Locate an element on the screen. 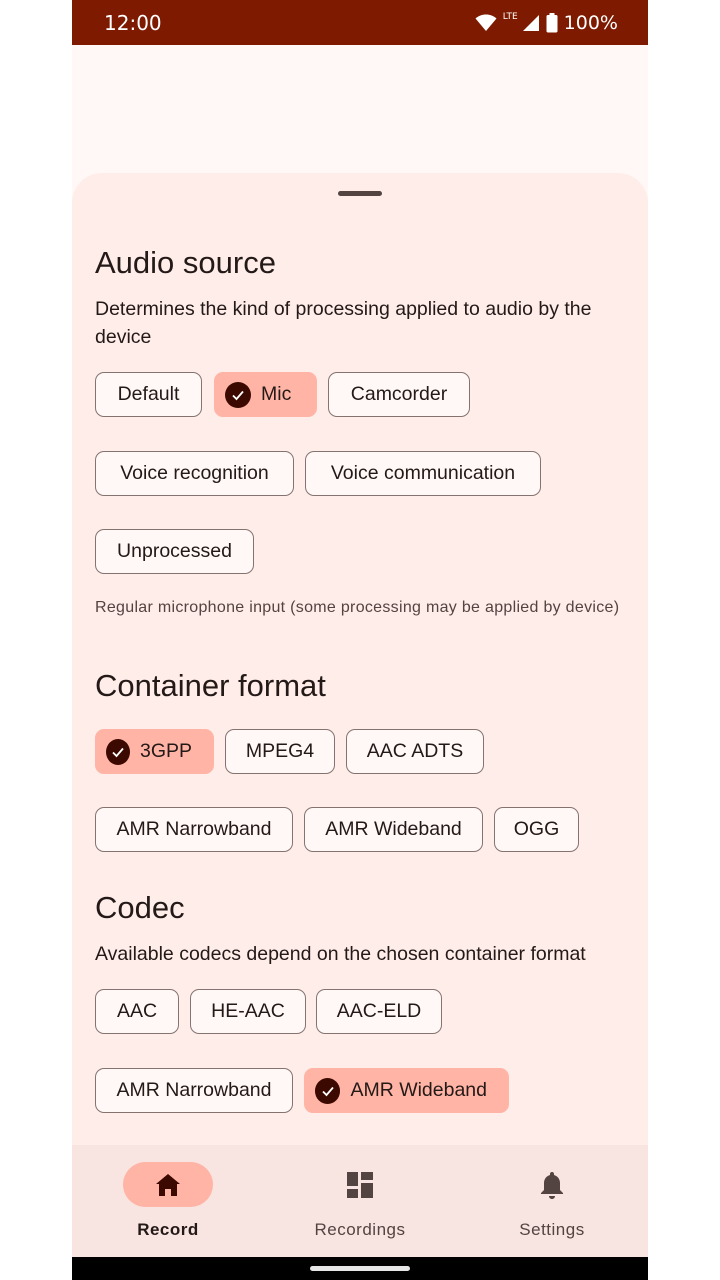  chip-ogg: OGG is located at coordinates (536, 829).